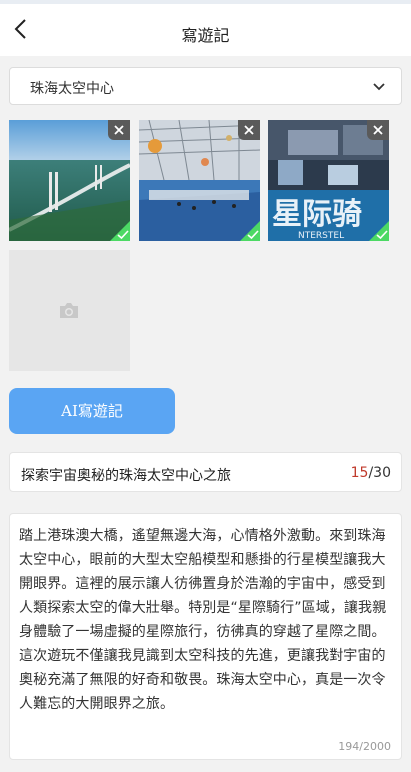  Describe the element at coordinates (379, 87) in the screenshot. I see `chevron-down-icon` at that location.